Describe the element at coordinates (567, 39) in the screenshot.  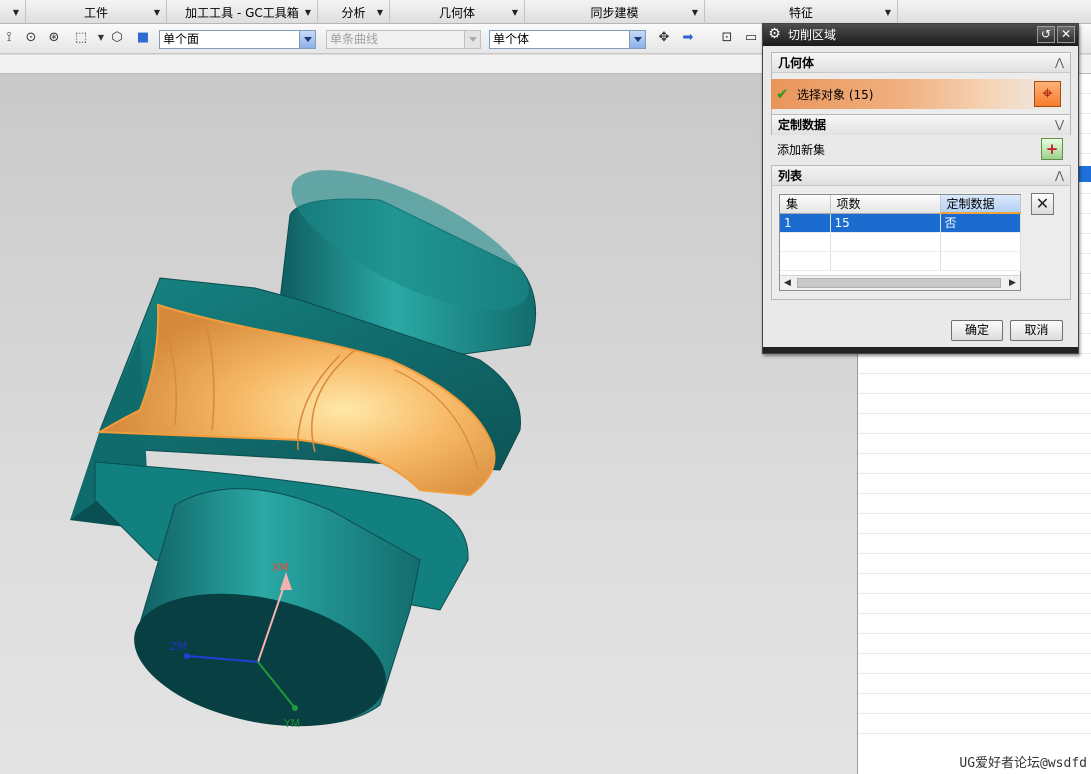
I see `body-filter-select: 单个体` at that location.